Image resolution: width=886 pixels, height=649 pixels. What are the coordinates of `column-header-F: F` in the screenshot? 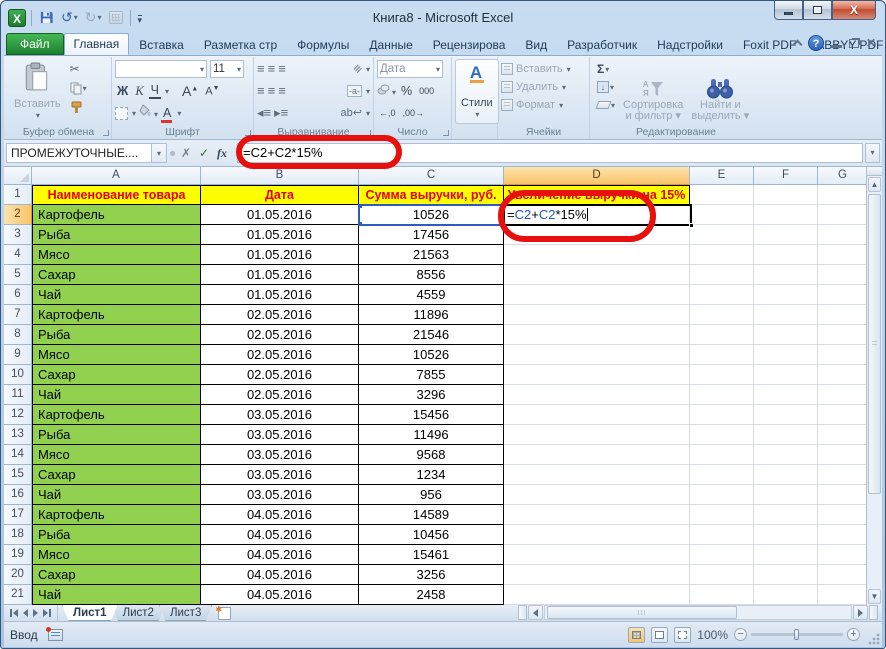 It's located at (786, 176).